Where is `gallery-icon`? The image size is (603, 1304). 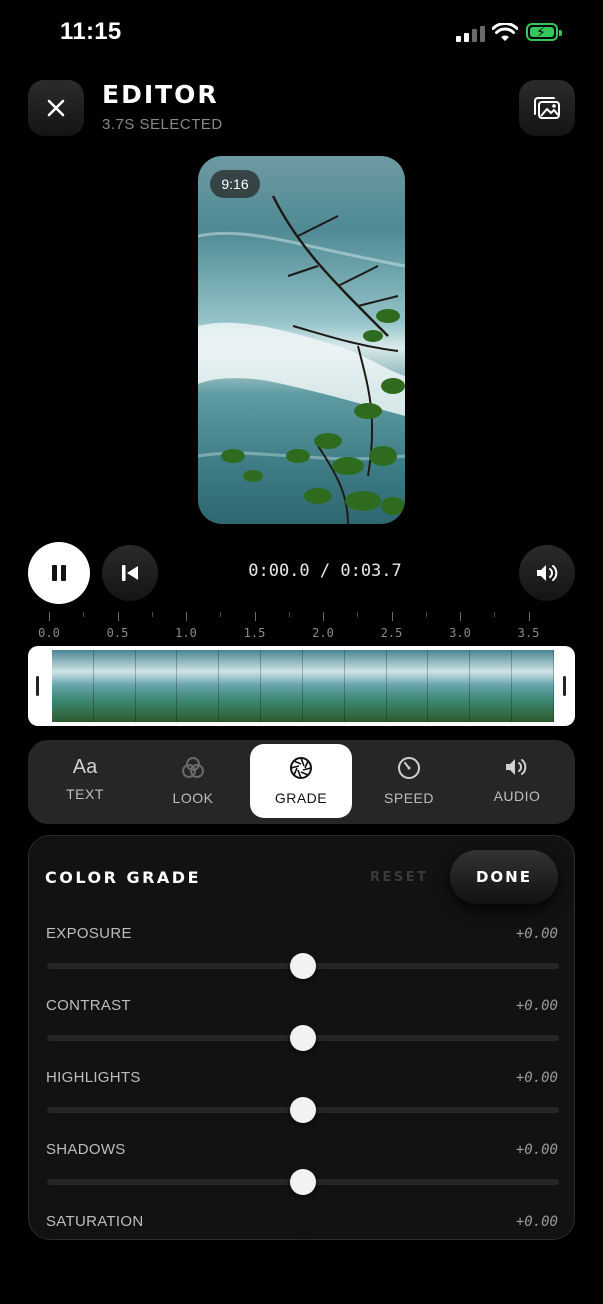
gallery-icon is located at coordinates (547, 108).